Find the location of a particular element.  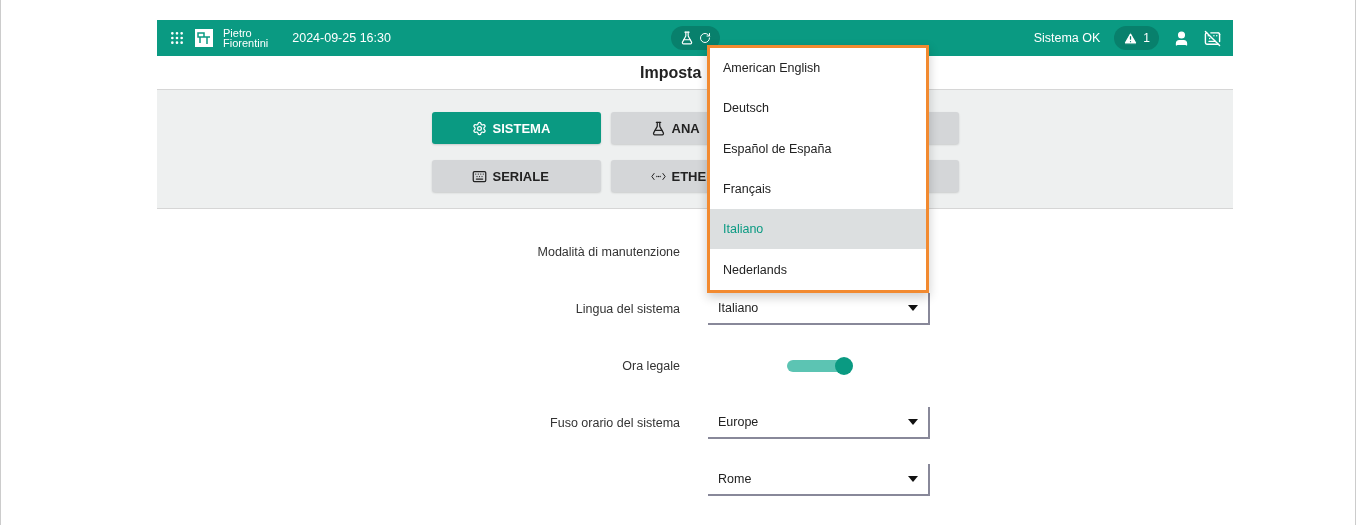

tab: SERIALE is located at coordinates (516, 176).